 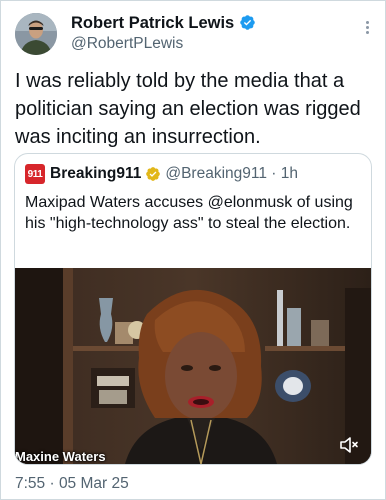 I want to click on author-name: Robert Patrick Lewis, so click(x=163, y=23).